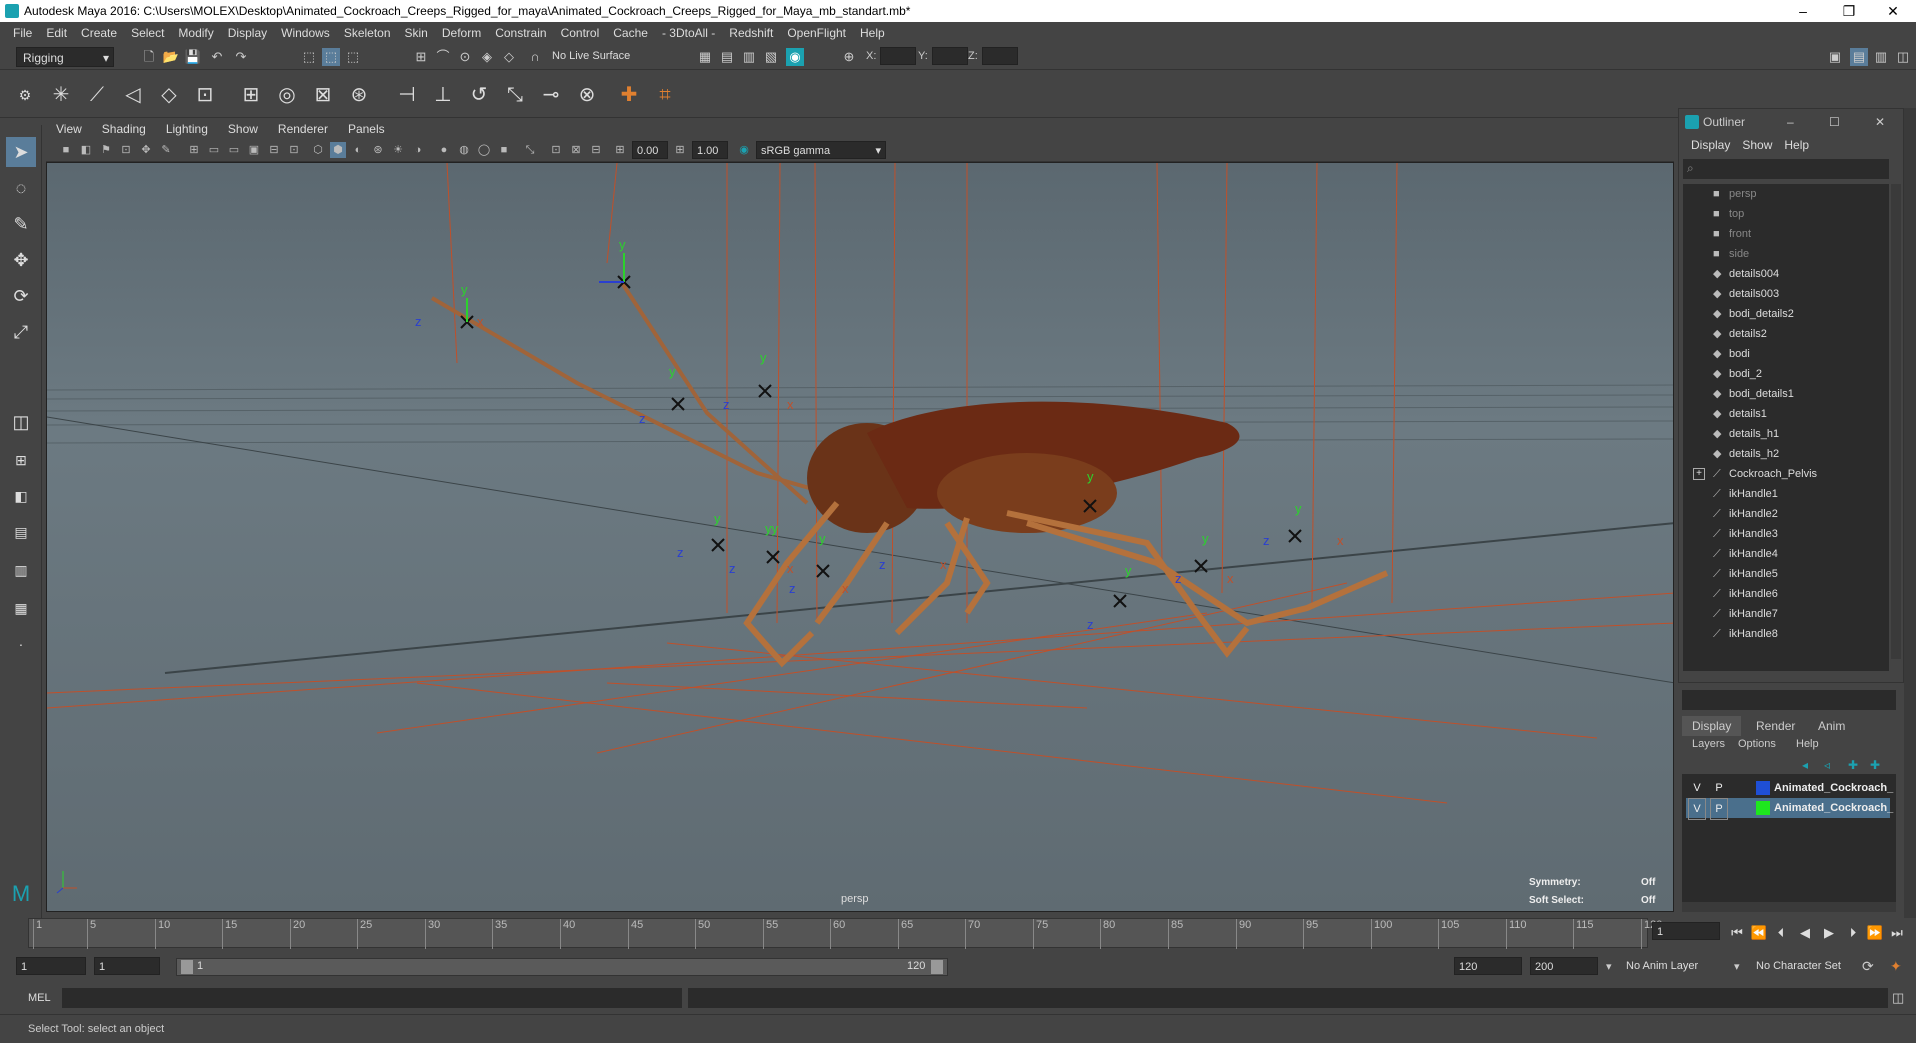 The width and height of the screenshot is (1916, 1043). What do you see at coordinates (1697, 809) in the screenshot?
I see `layer-visibility-toggle: V` at bounding box center [1697, 809].